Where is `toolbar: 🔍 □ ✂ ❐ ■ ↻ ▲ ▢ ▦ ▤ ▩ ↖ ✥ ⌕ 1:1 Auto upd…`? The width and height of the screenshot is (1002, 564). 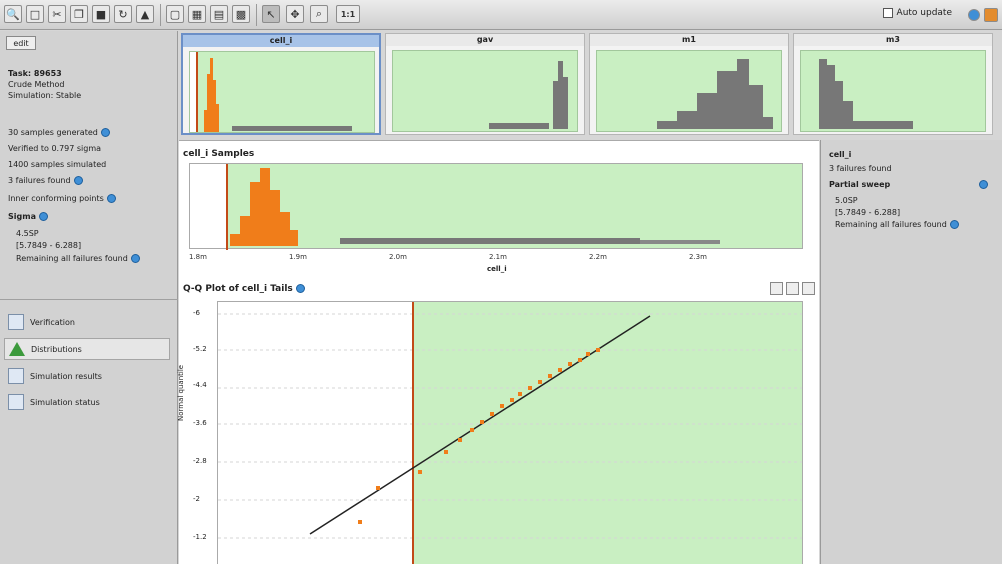
toolbar: 🔍 □ ✂ ❐ ■ ↻ ▲ ▢ ▦ ▤ ▩ ↖ ✥ ⌕ 1:1 Auto upd… is located at coordinates (501, 15).